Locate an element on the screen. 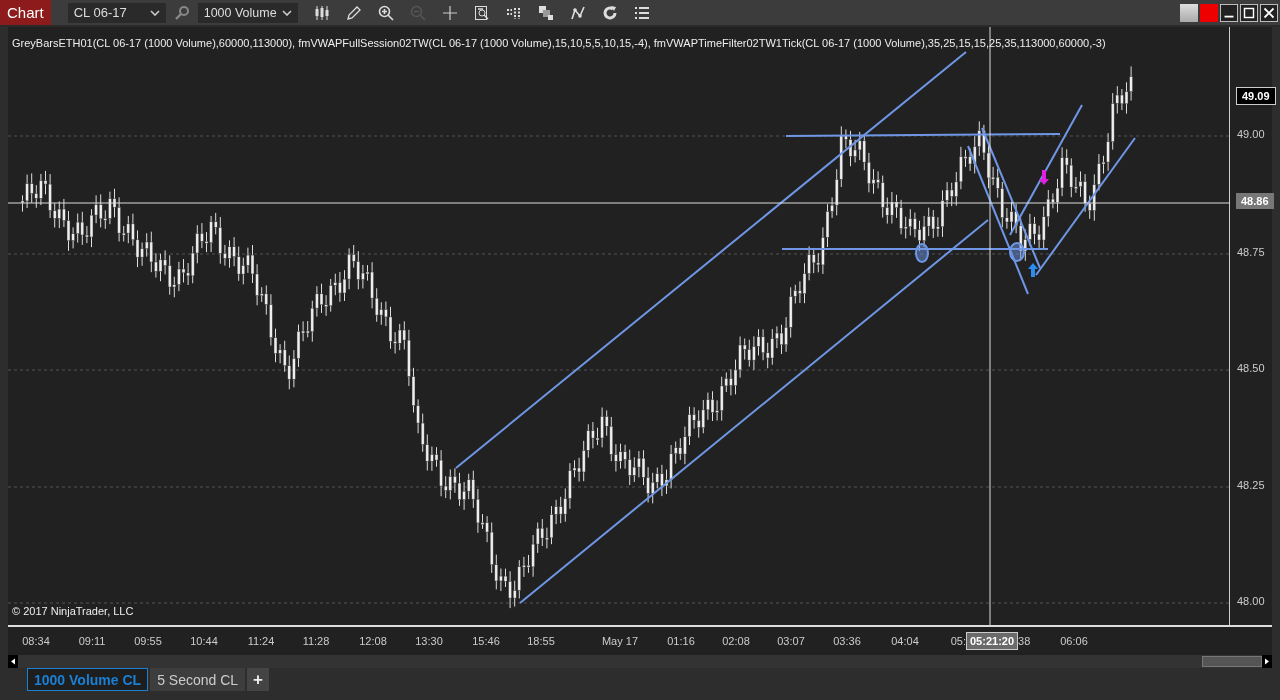 The height and width of the screenshot is (700, 1280). time-label: 13:30 is located at coordinates (429, 641).